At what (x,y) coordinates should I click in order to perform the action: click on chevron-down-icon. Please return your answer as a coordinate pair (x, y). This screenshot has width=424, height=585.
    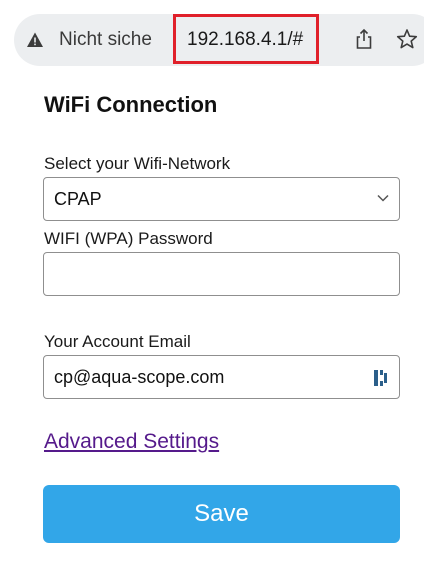
    Looking at the image, I should click on (383, 198).